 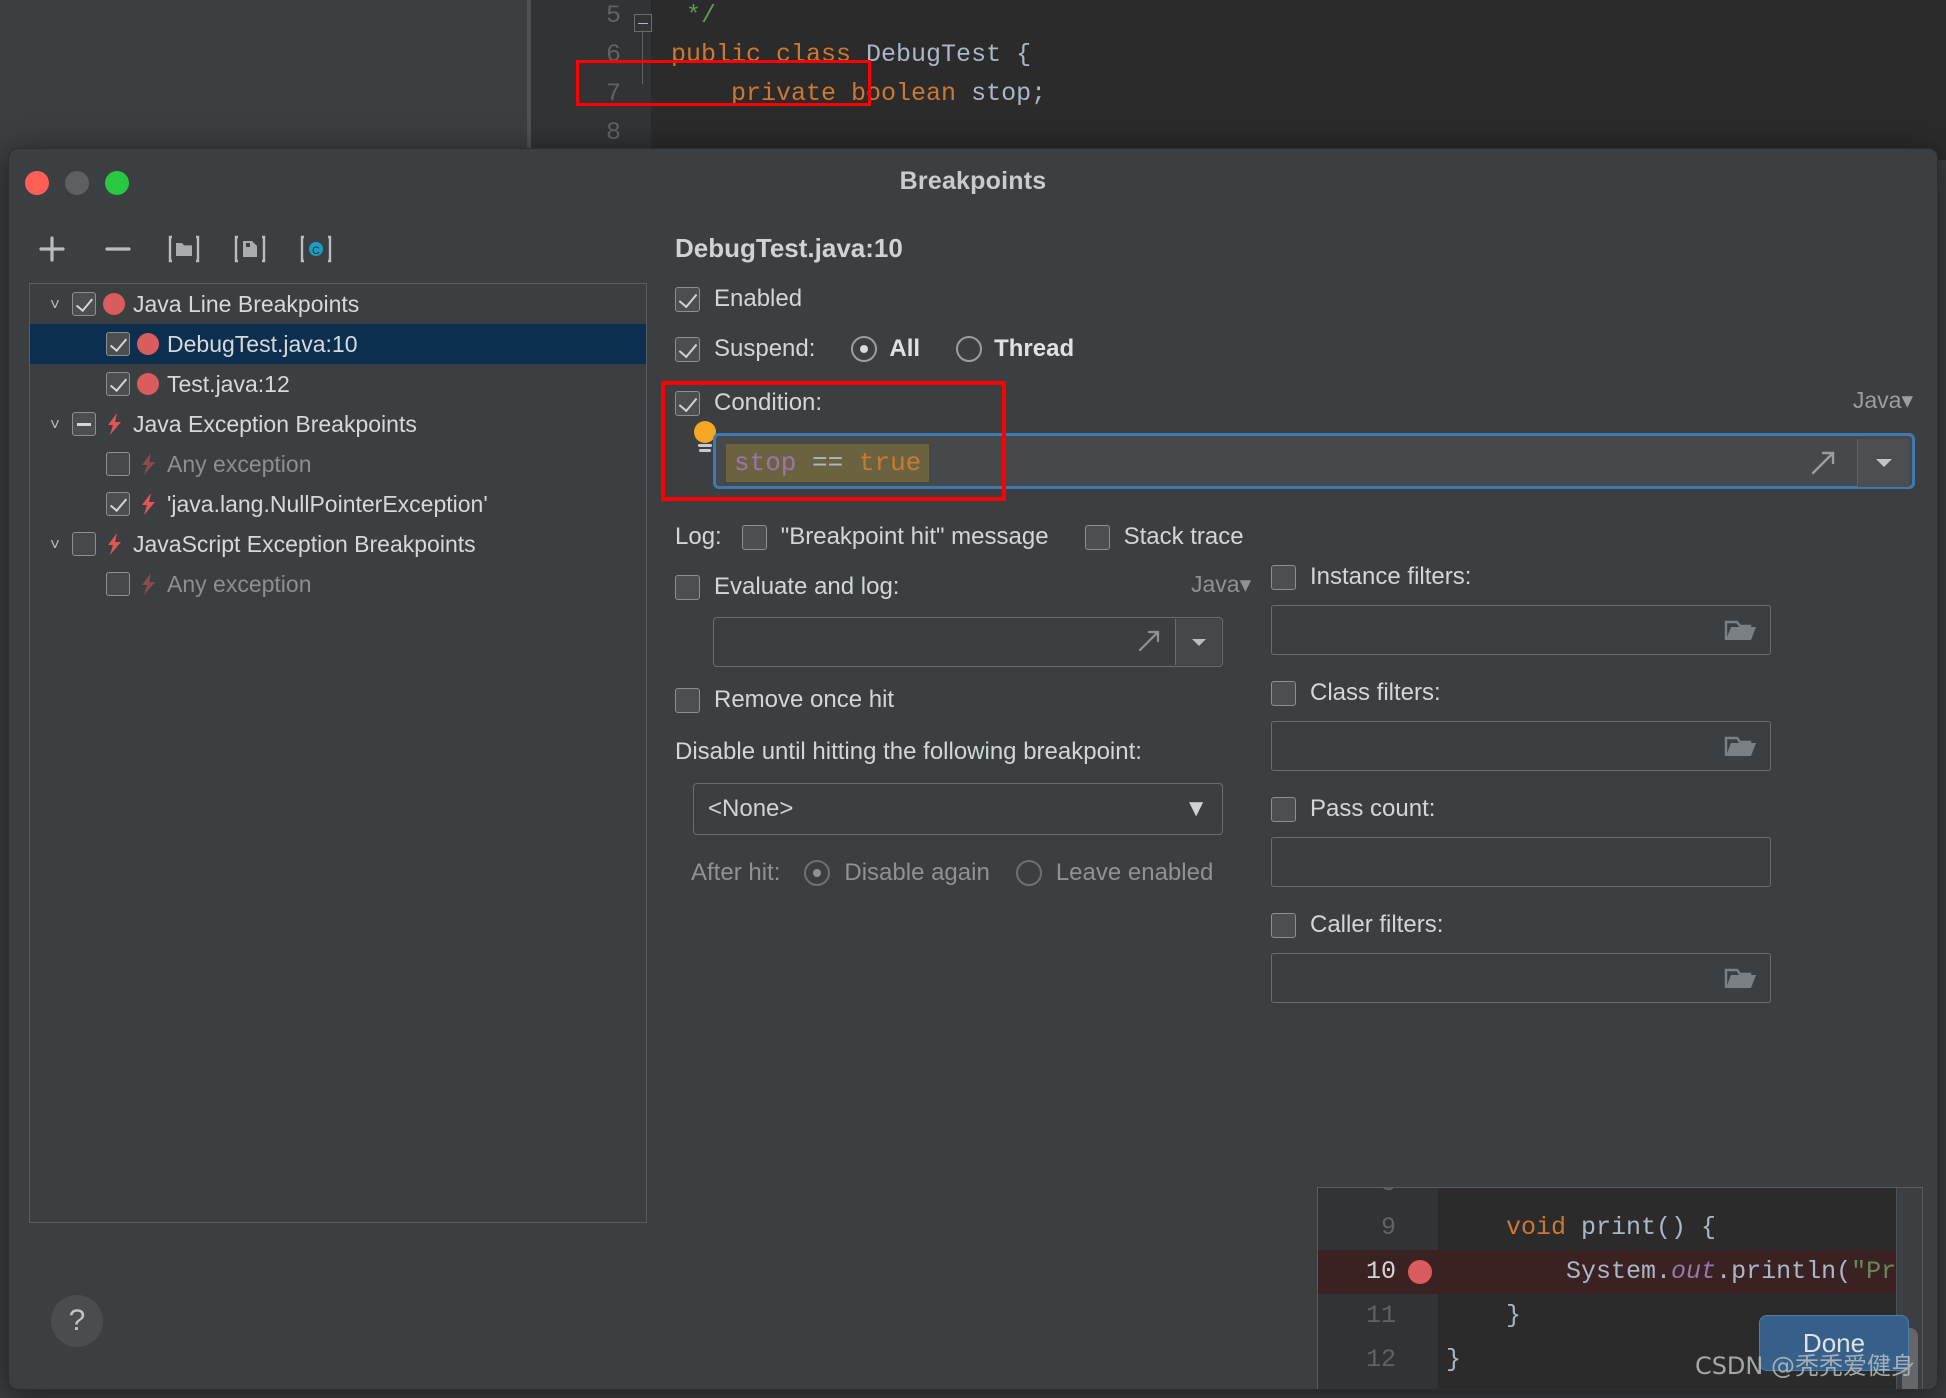 I want to click on mute-breakpoints-icon: C, so click(x=316, y=249).